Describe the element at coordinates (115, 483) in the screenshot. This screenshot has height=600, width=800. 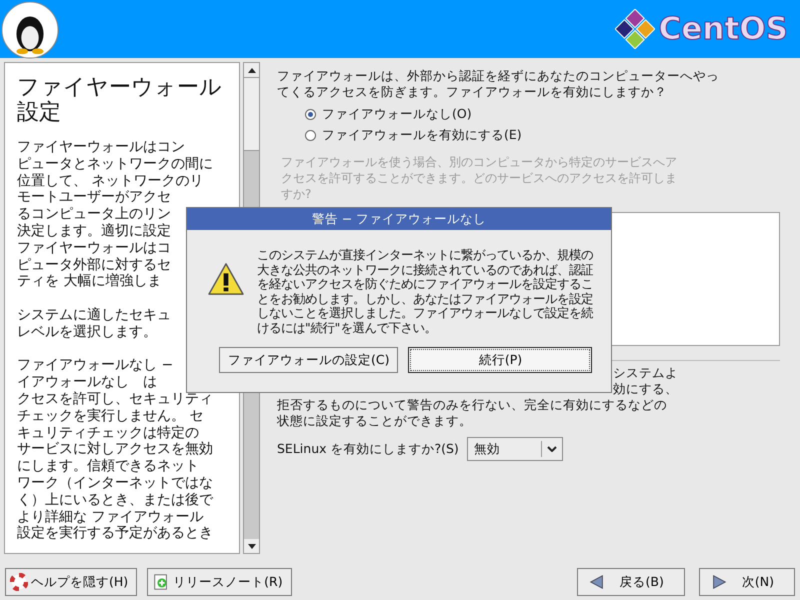
I see `help-text-line: ワーク（インターネットではな` at that location.